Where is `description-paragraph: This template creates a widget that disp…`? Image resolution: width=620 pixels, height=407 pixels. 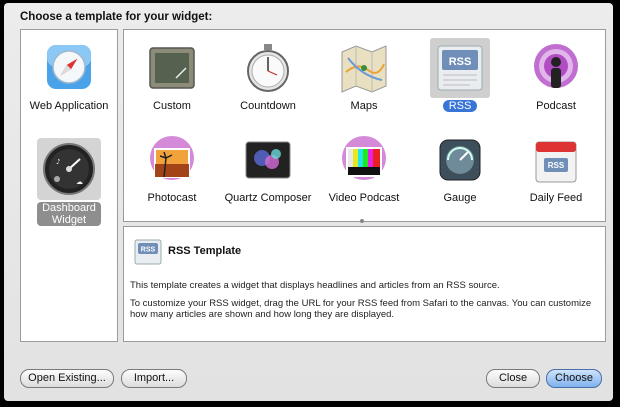 description-paragraph: This template creates a widget that disp… is located at coordinates (315, 285).